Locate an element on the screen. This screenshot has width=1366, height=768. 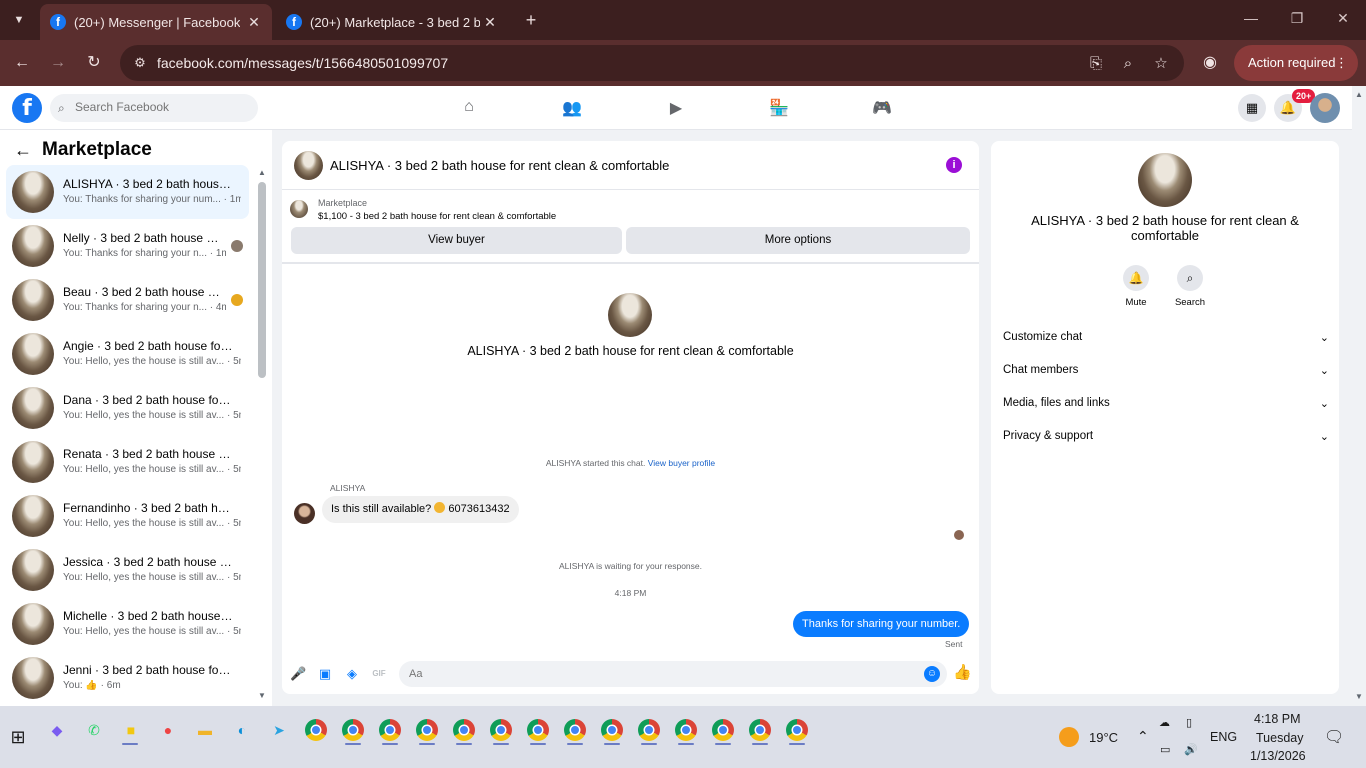
gif-icon: GIF is located at coordinates (379, 674).